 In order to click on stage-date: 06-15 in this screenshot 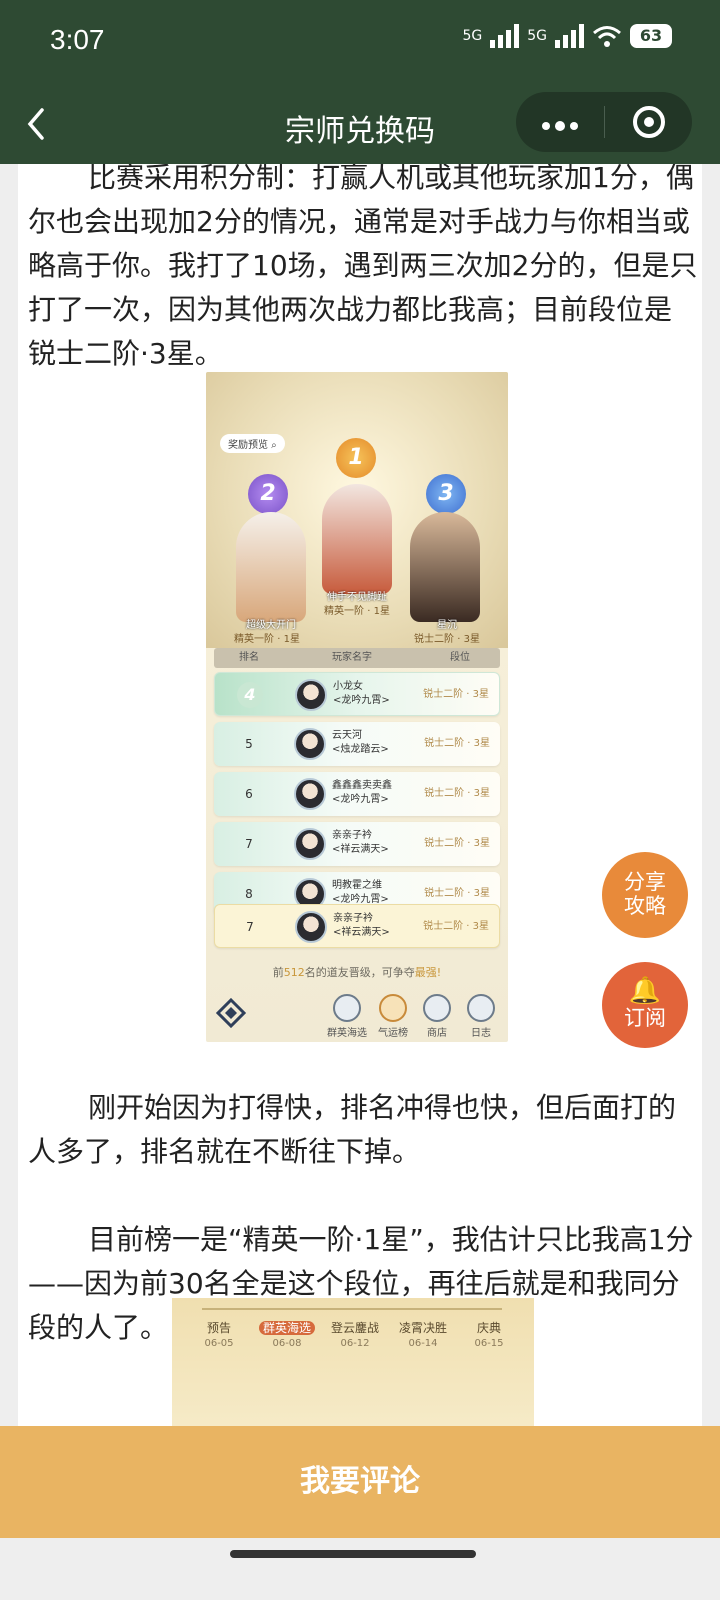, I will do `click(489, 1343)`.